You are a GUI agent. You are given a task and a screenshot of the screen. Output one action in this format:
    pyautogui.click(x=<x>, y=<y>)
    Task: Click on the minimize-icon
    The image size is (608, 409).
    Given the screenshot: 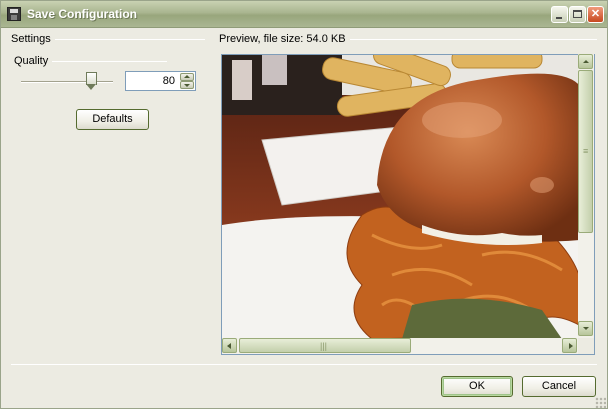 What is the action you would take?
    pyautogui.click(x=559, y=18)
    